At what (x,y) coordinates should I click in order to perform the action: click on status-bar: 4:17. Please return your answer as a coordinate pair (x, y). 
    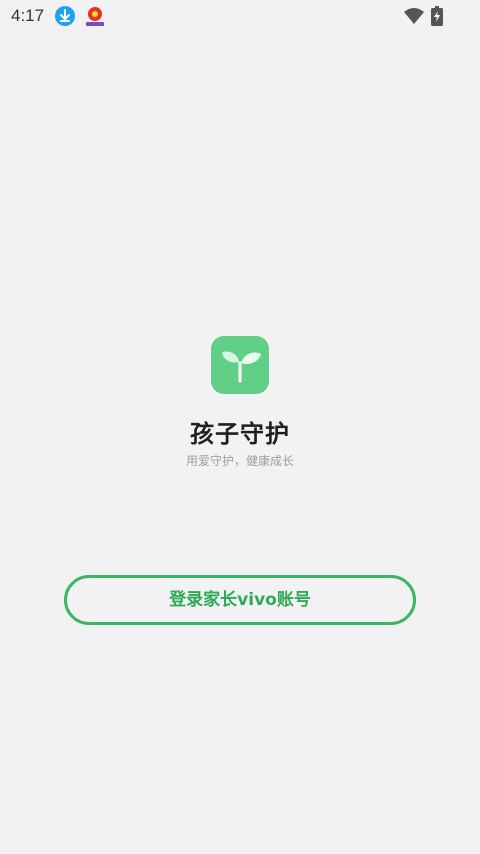
    Looking at the image, I should click on (240, 16).